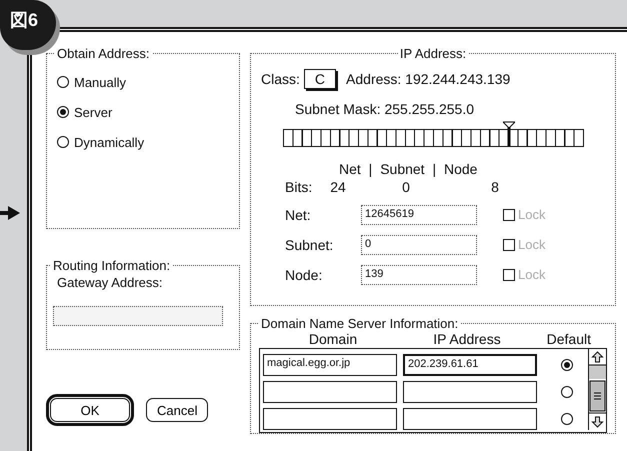 Image resolution: width=627 pixels, height=451 pixels. I want to click on panel-title: Routing Information:, so click(112, 265).